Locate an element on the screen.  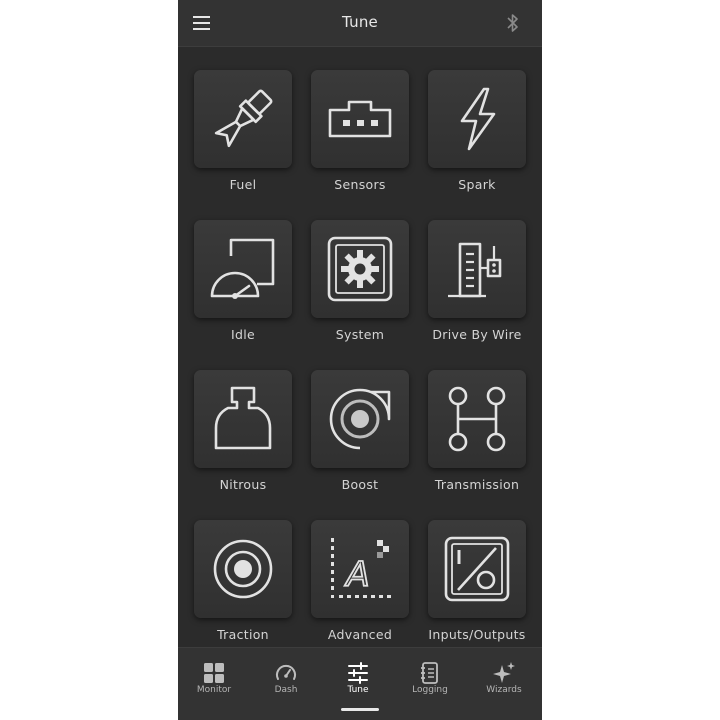
tile-transmission-box is located at coordinates (477, 419).